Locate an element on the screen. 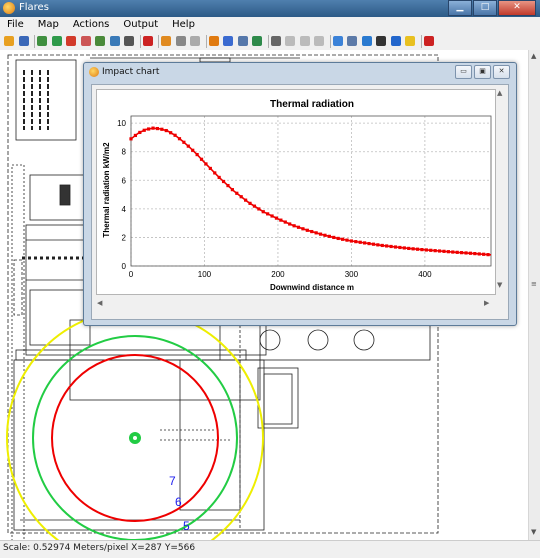 This screenshot has width=540, height=558. bulb-icon is located at coordinates (410, 41).